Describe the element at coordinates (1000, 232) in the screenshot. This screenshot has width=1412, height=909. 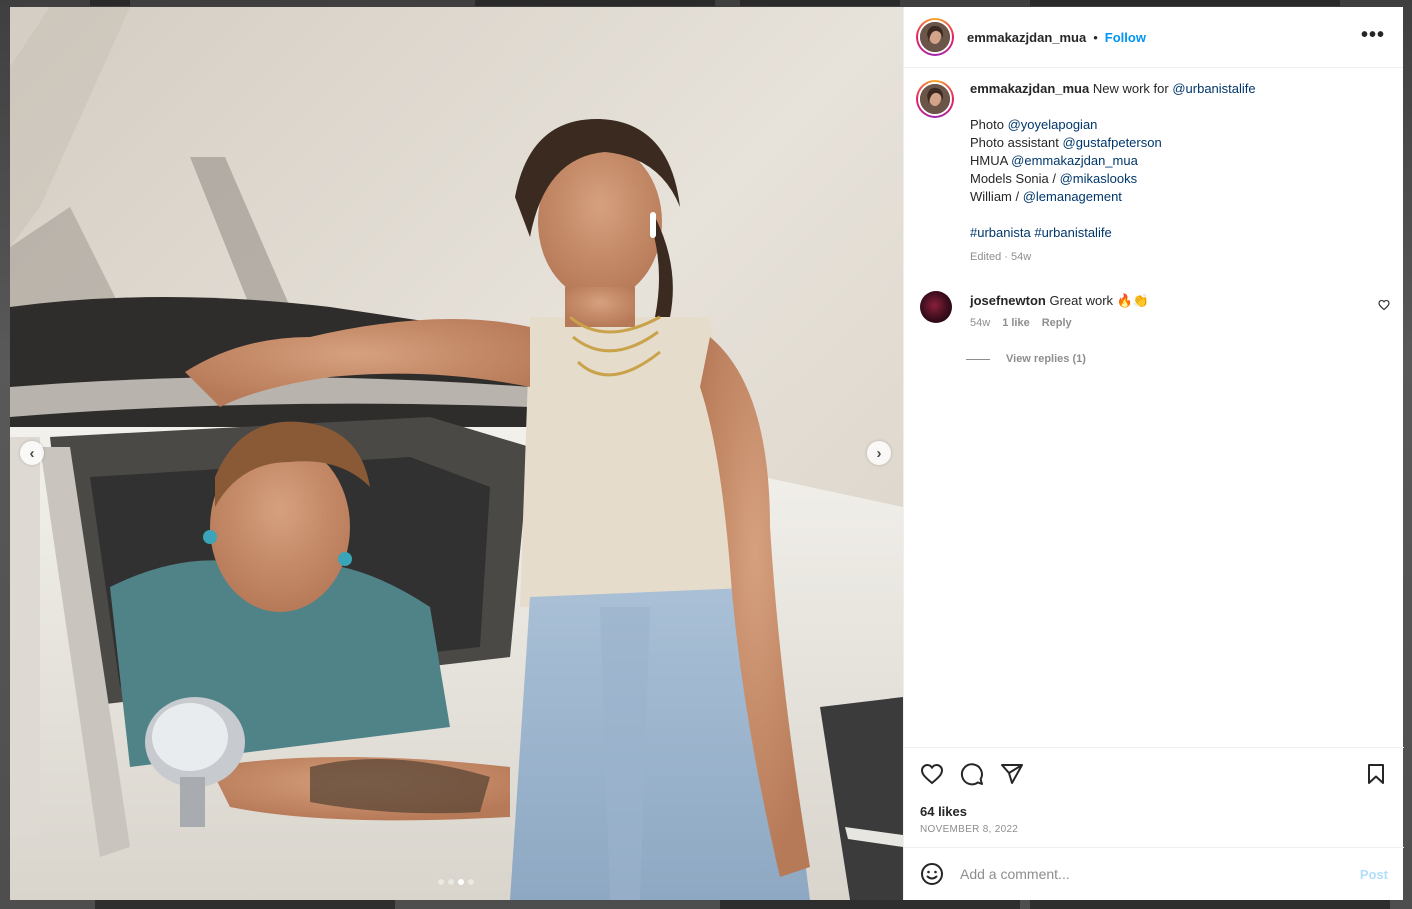
I see `hashtag-link: #urbanista` at that location.